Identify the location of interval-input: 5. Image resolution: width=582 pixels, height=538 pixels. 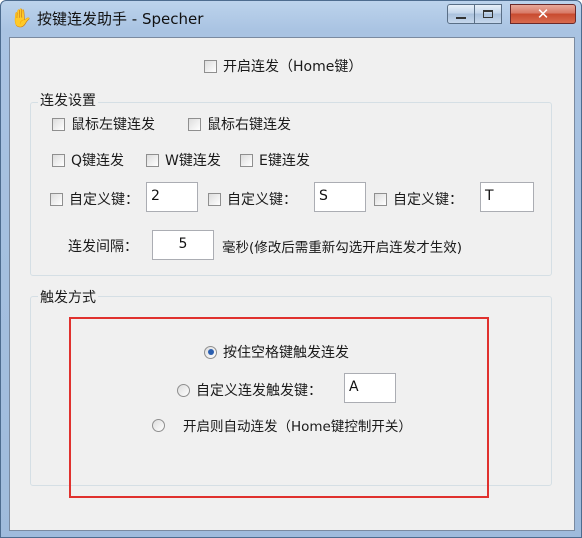
(183, 245).